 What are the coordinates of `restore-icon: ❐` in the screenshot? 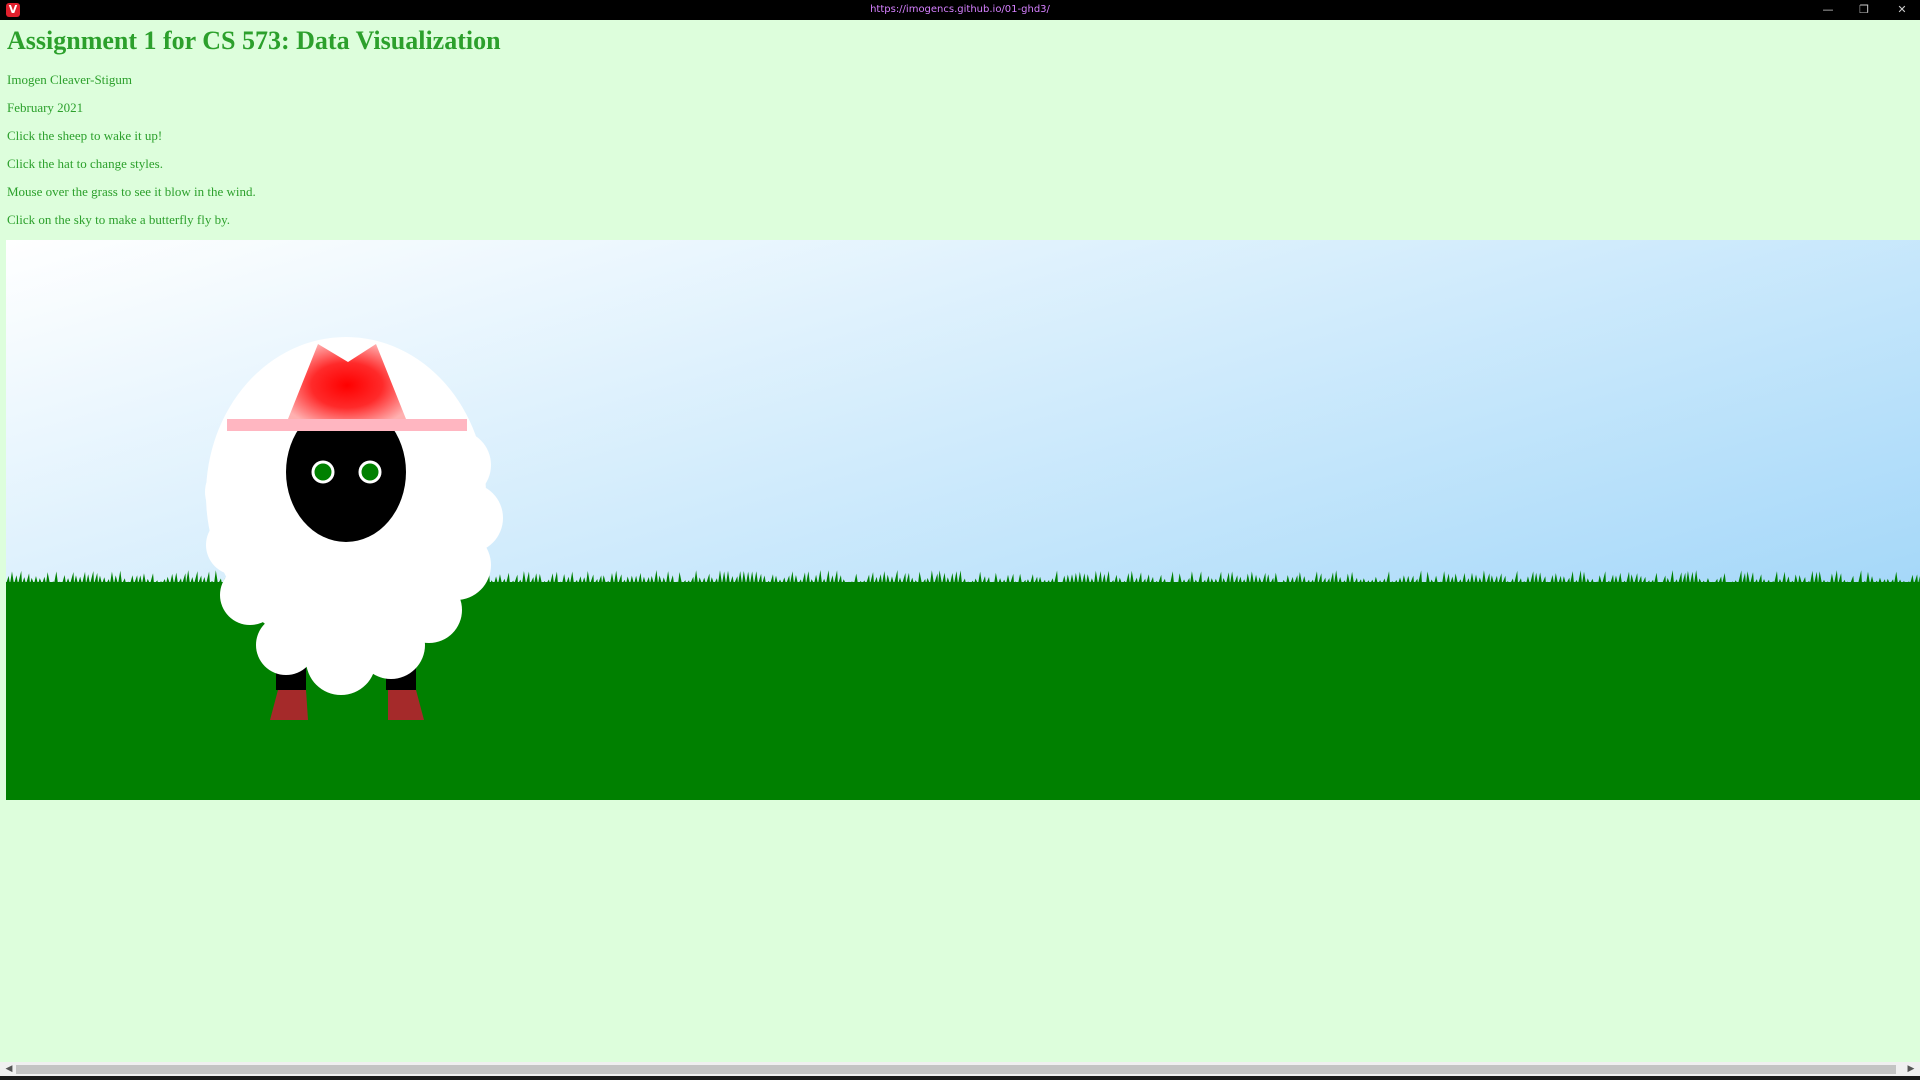 It's located at (1864, 10).